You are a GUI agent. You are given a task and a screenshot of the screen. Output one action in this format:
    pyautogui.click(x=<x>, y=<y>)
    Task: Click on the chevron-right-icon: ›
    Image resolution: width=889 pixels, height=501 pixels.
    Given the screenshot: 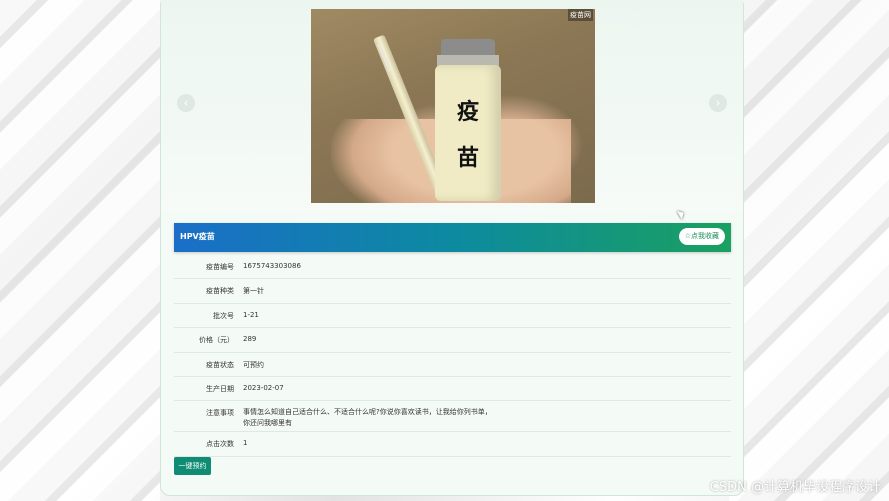 What is the action you would take?
    pyautogui.click(x=718, y=103)
    